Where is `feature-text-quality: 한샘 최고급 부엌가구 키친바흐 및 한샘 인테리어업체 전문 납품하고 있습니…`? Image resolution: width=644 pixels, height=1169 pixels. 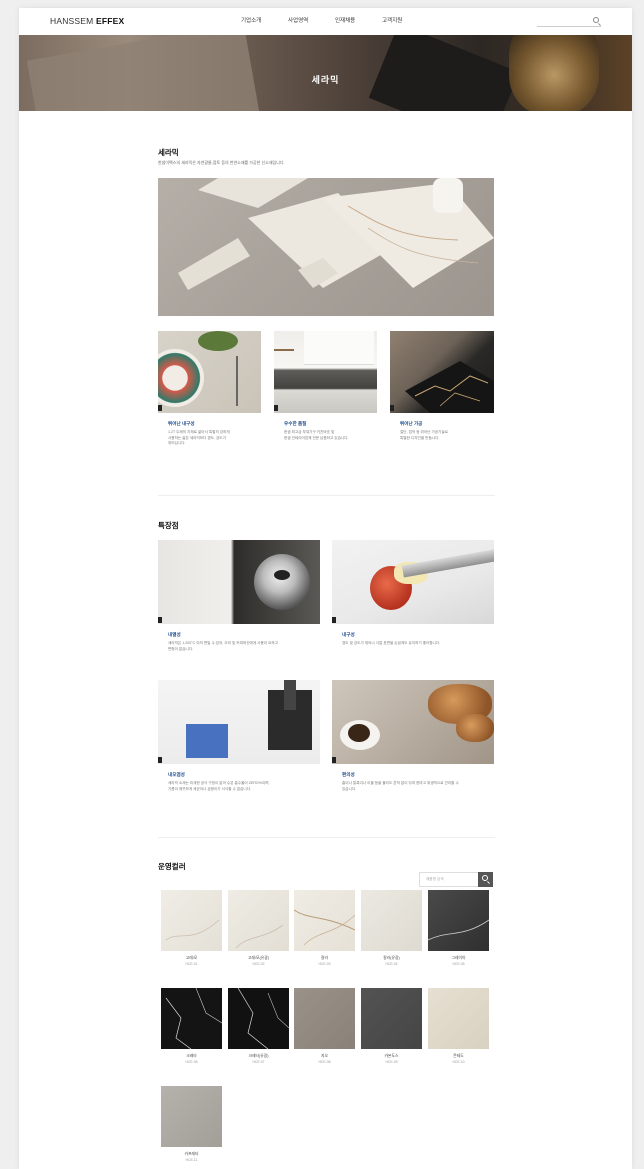
feature-text-quality: 한샘 최고급 부엌가구 키친바흐 및 한샘 인테리어업체 전문 납품하고 있습니… is located at coordinates (316, 435).